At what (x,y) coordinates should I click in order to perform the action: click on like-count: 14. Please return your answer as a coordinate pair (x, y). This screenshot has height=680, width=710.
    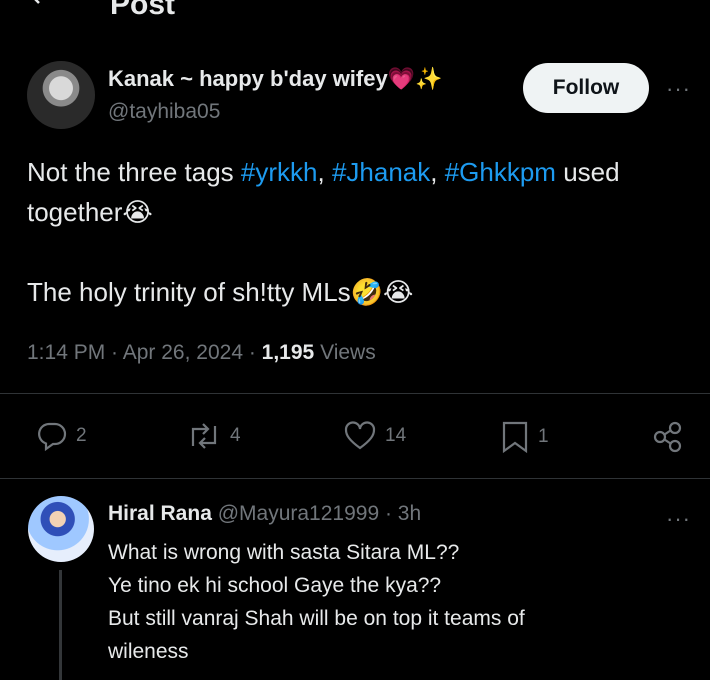
    Looking at the image, I should click on (396, 435).